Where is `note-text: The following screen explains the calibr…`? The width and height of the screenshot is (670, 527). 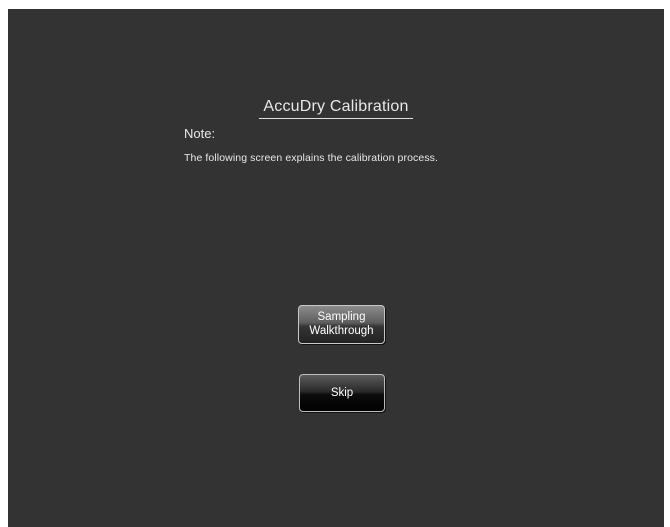 note-text: The following screen explains the calibr… is located at coordinates (311, 158).